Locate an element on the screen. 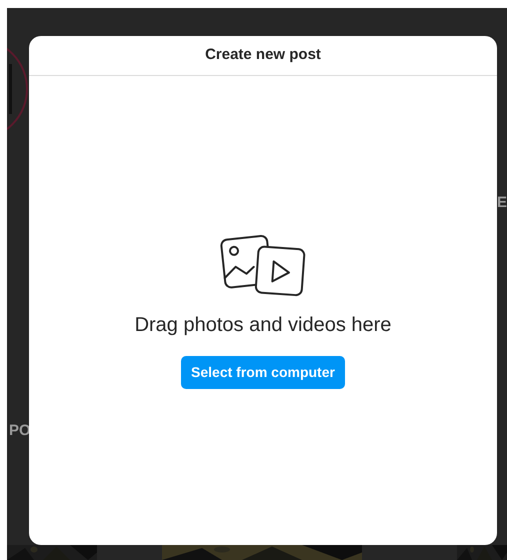 The width and height of the screenshot is (507, 560). dialog-title: Create new post is located at coordinates (263, 55).